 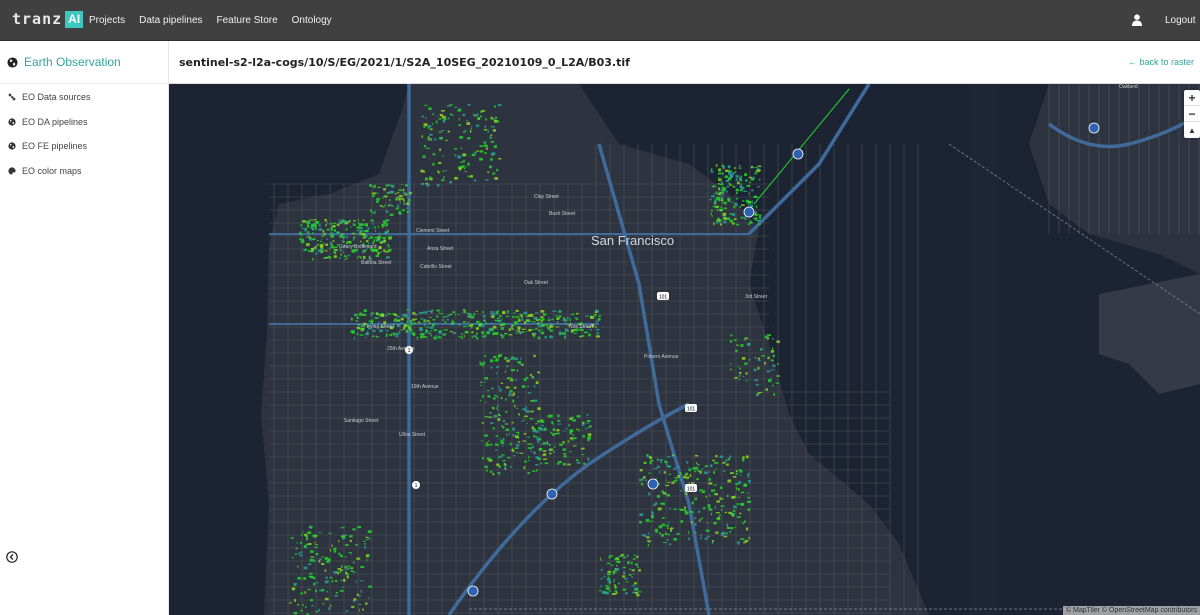 I want to click on sidebar-item-eo-color-maps: EO color maps, so click(x=84, y=171).